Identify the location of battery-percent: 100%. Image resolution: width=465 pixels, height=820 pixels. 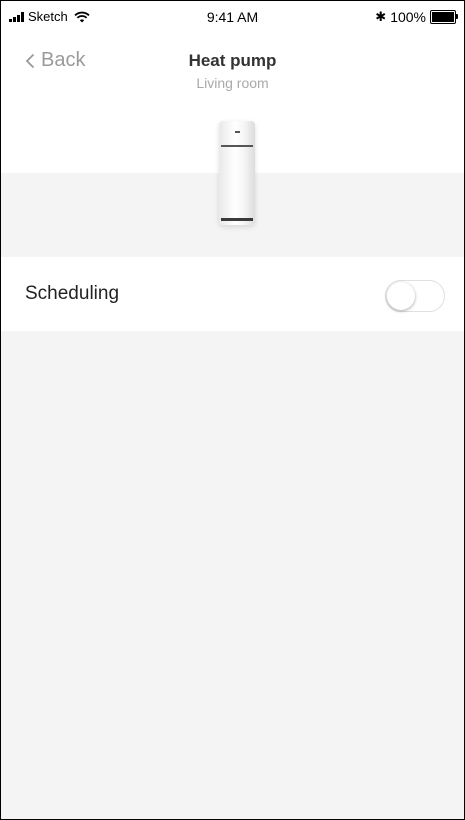
(408, 17).